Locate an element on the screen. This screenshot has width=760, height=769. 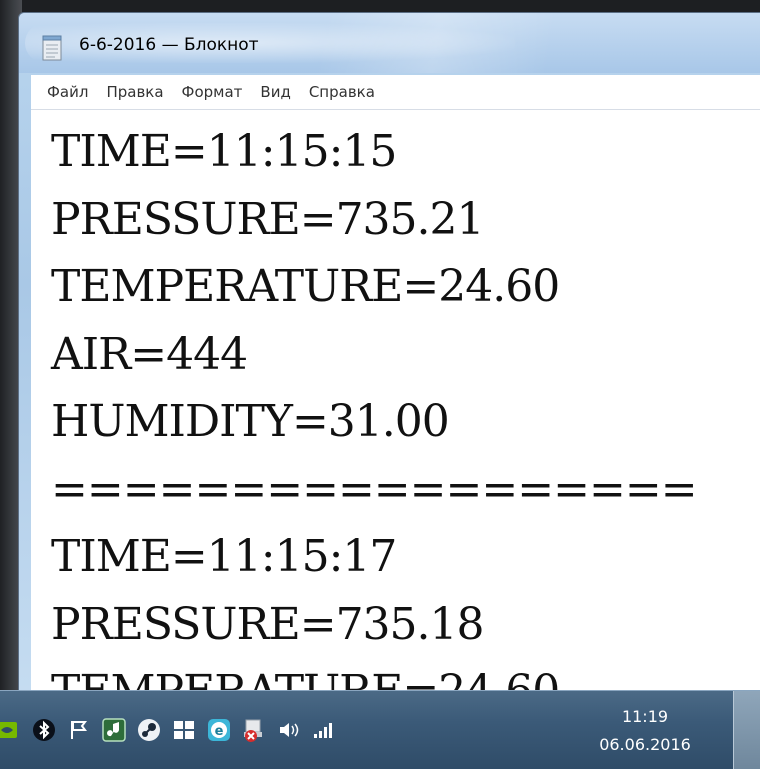
clock-date: 06.06.2016 is located at coordinates (645, 744).